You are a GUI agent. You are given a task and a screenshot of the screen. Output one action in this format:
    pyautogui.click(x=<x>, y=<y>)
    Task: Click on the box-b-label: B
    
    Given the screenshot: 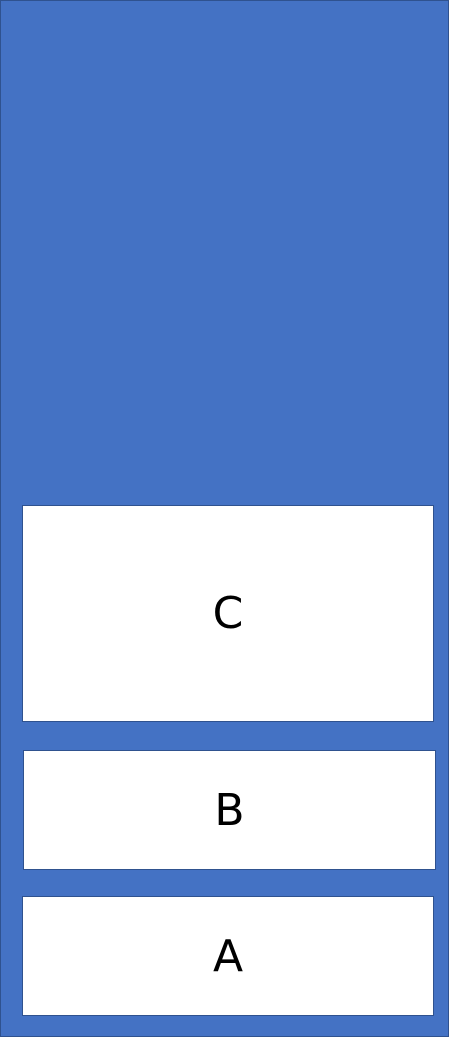 What is the action you would take?
    pyautogui.click(x=229, y=810)
    